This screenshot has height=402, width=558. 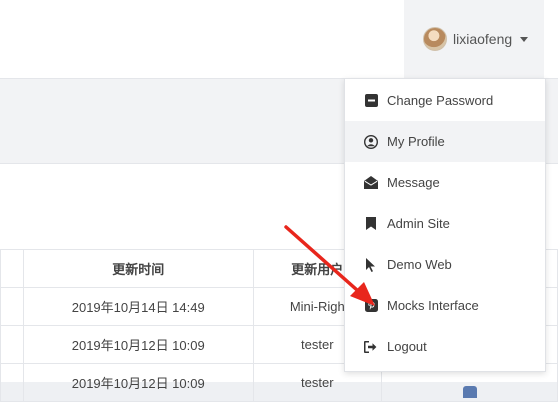 I want to click on menu-item-change-password: Change Password, so click(x=445, y=100).